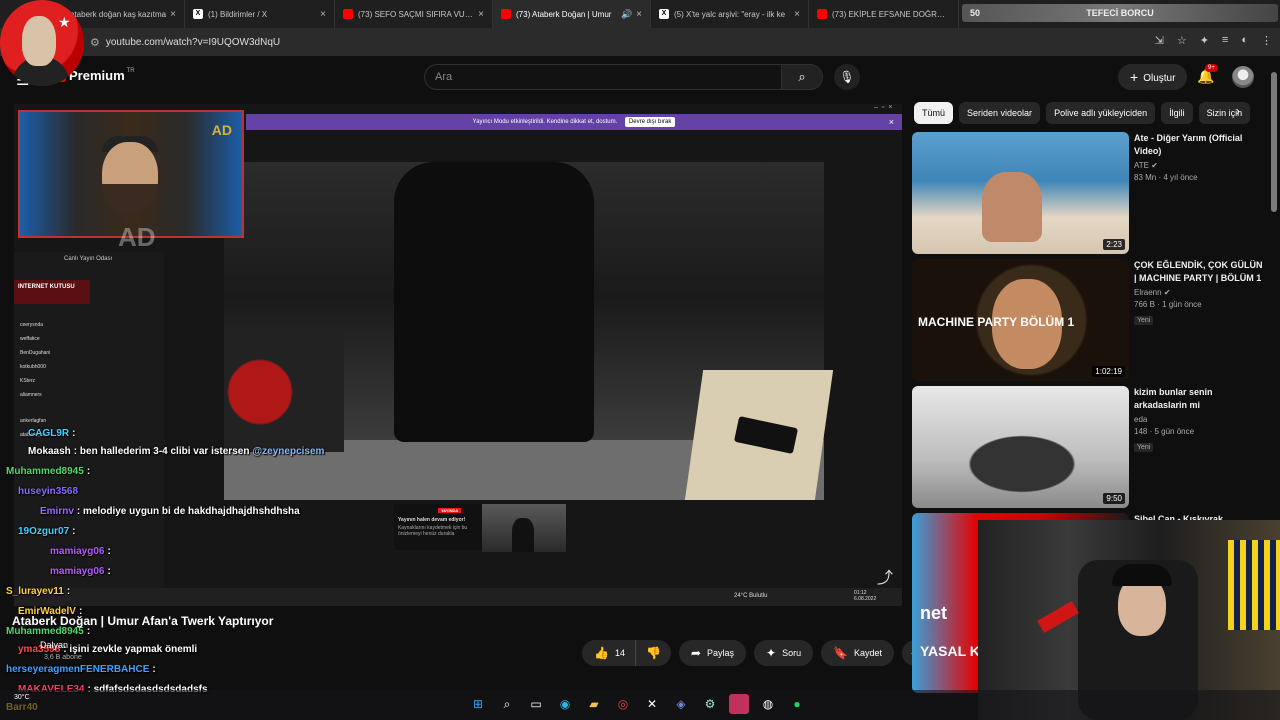  What do you see at coordinates (1244, 40) in the screenshot?
I see `profile-icon: ◐` at bounding box center [1244, 40].